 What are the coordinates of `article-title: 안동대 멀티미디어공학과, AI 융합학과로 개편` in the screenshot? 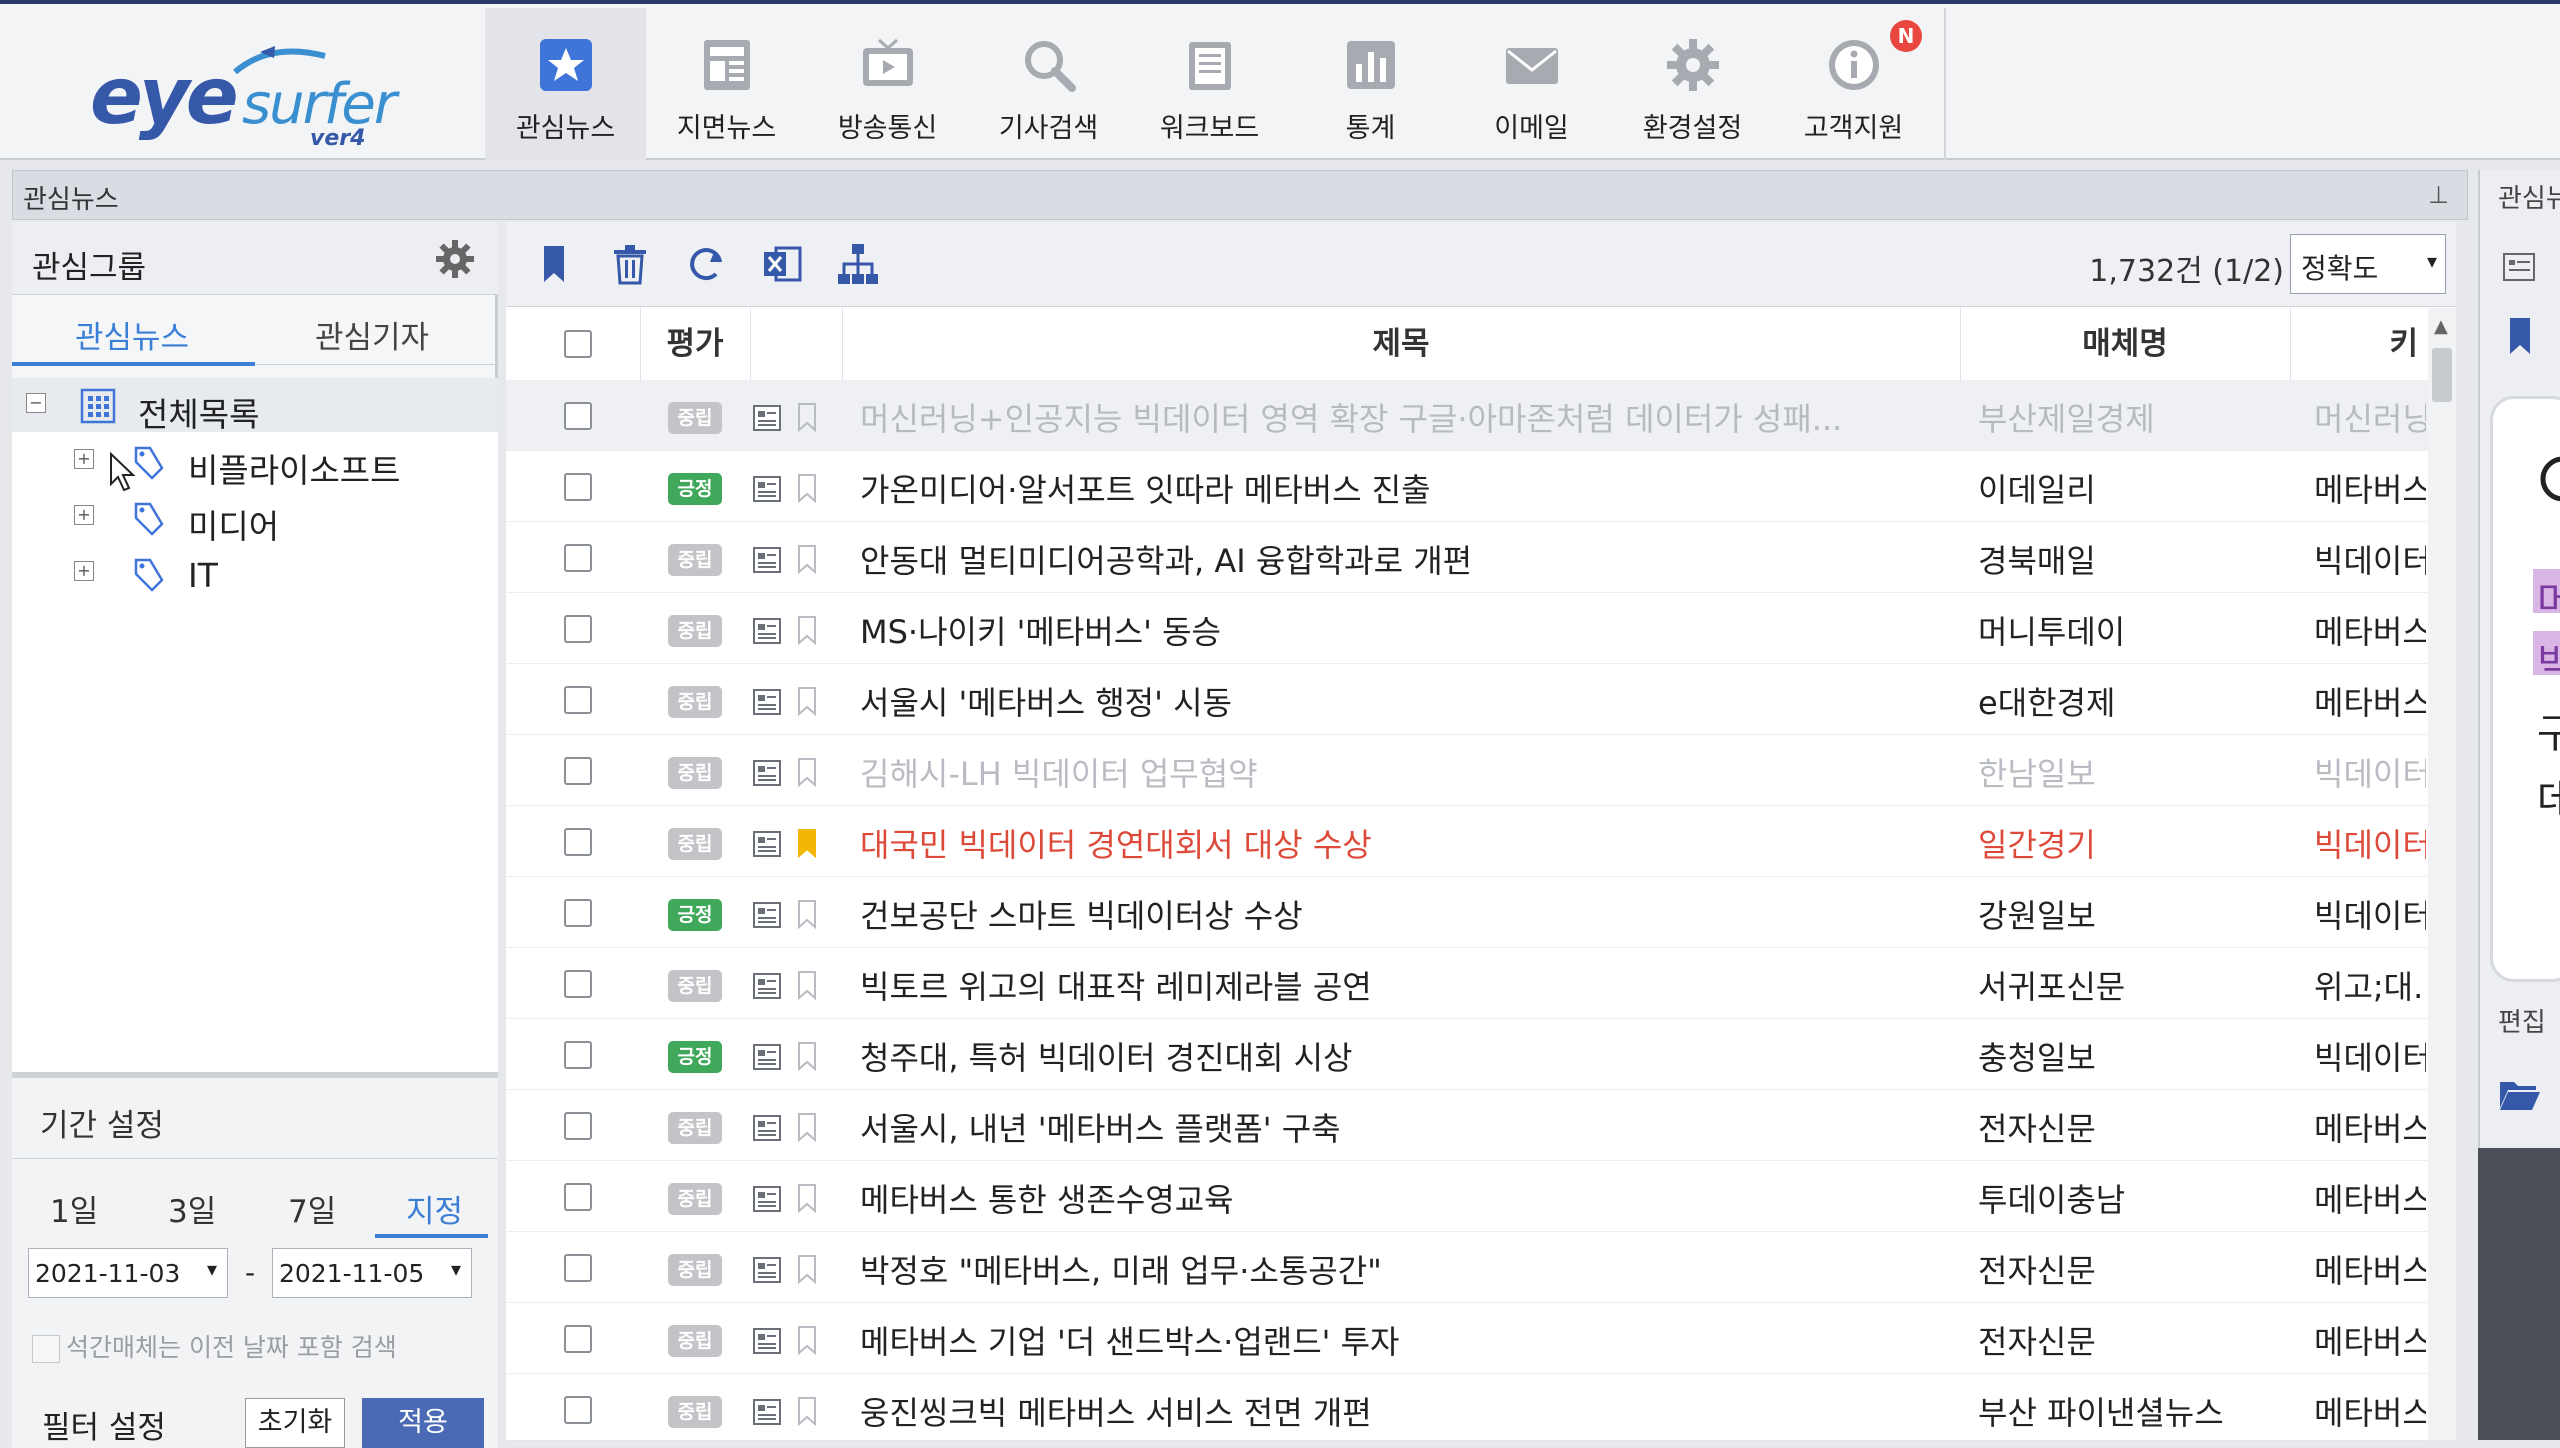 It's located at (1390, 559).